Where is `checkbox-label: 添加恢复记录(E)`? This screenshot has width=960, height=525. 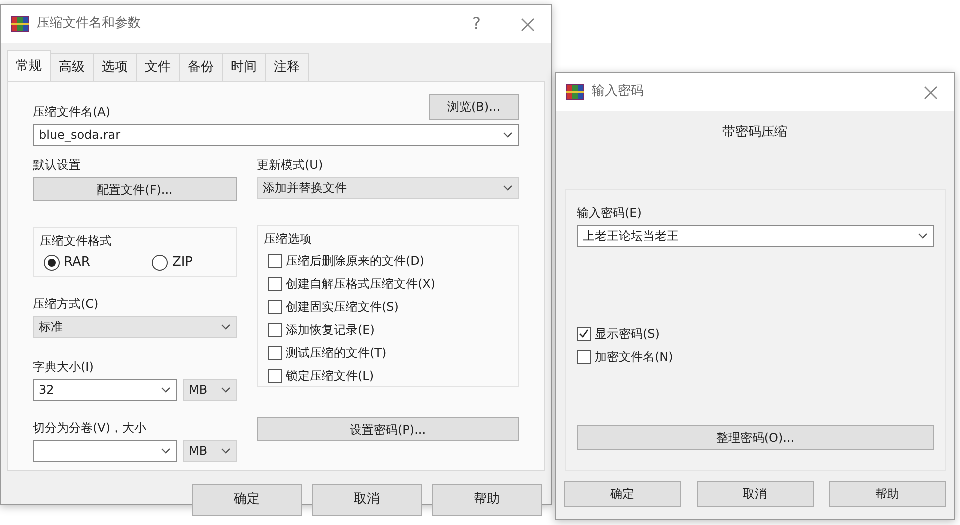 checkbox-label: 添加恢复记录(E) is located at coordinates (330, 330).